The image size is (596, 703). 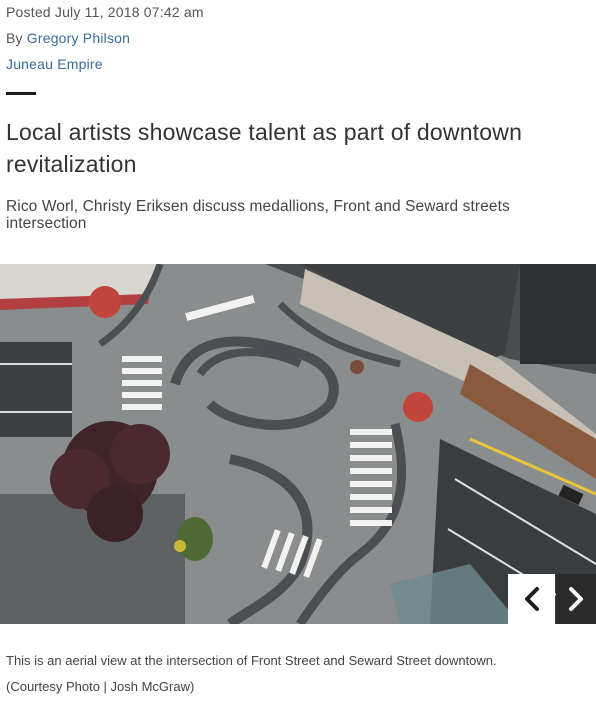 What do you see at coordinates (78, 38) in the screenshot?
I see `author-link: Gregory Philson` at bounding box center [78, 38].